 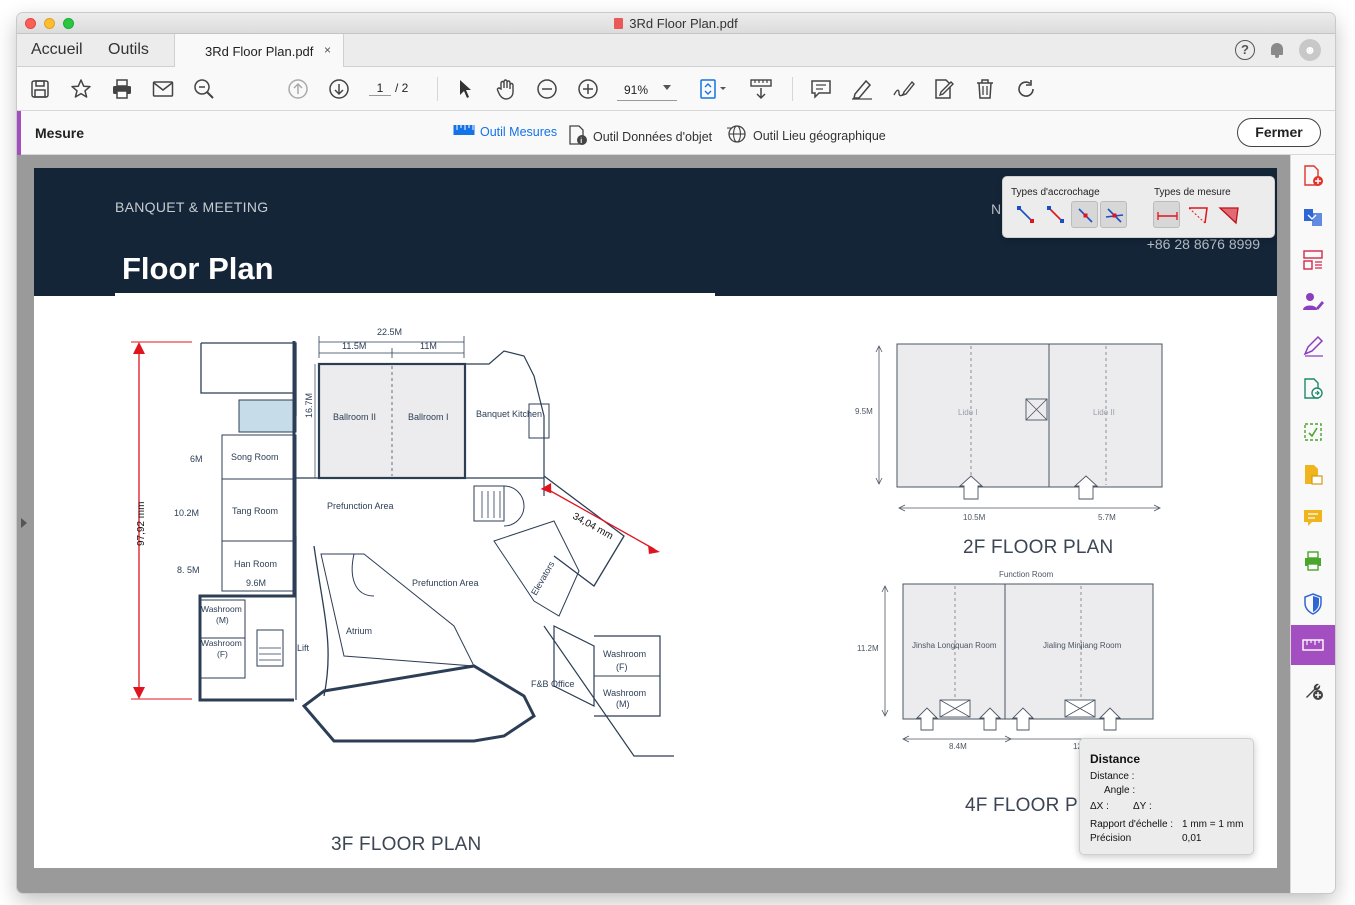 What do you see at coordinates (714, 89) in the screenshot?
I see `page-fit-icon` at bounding box center [714, 89].